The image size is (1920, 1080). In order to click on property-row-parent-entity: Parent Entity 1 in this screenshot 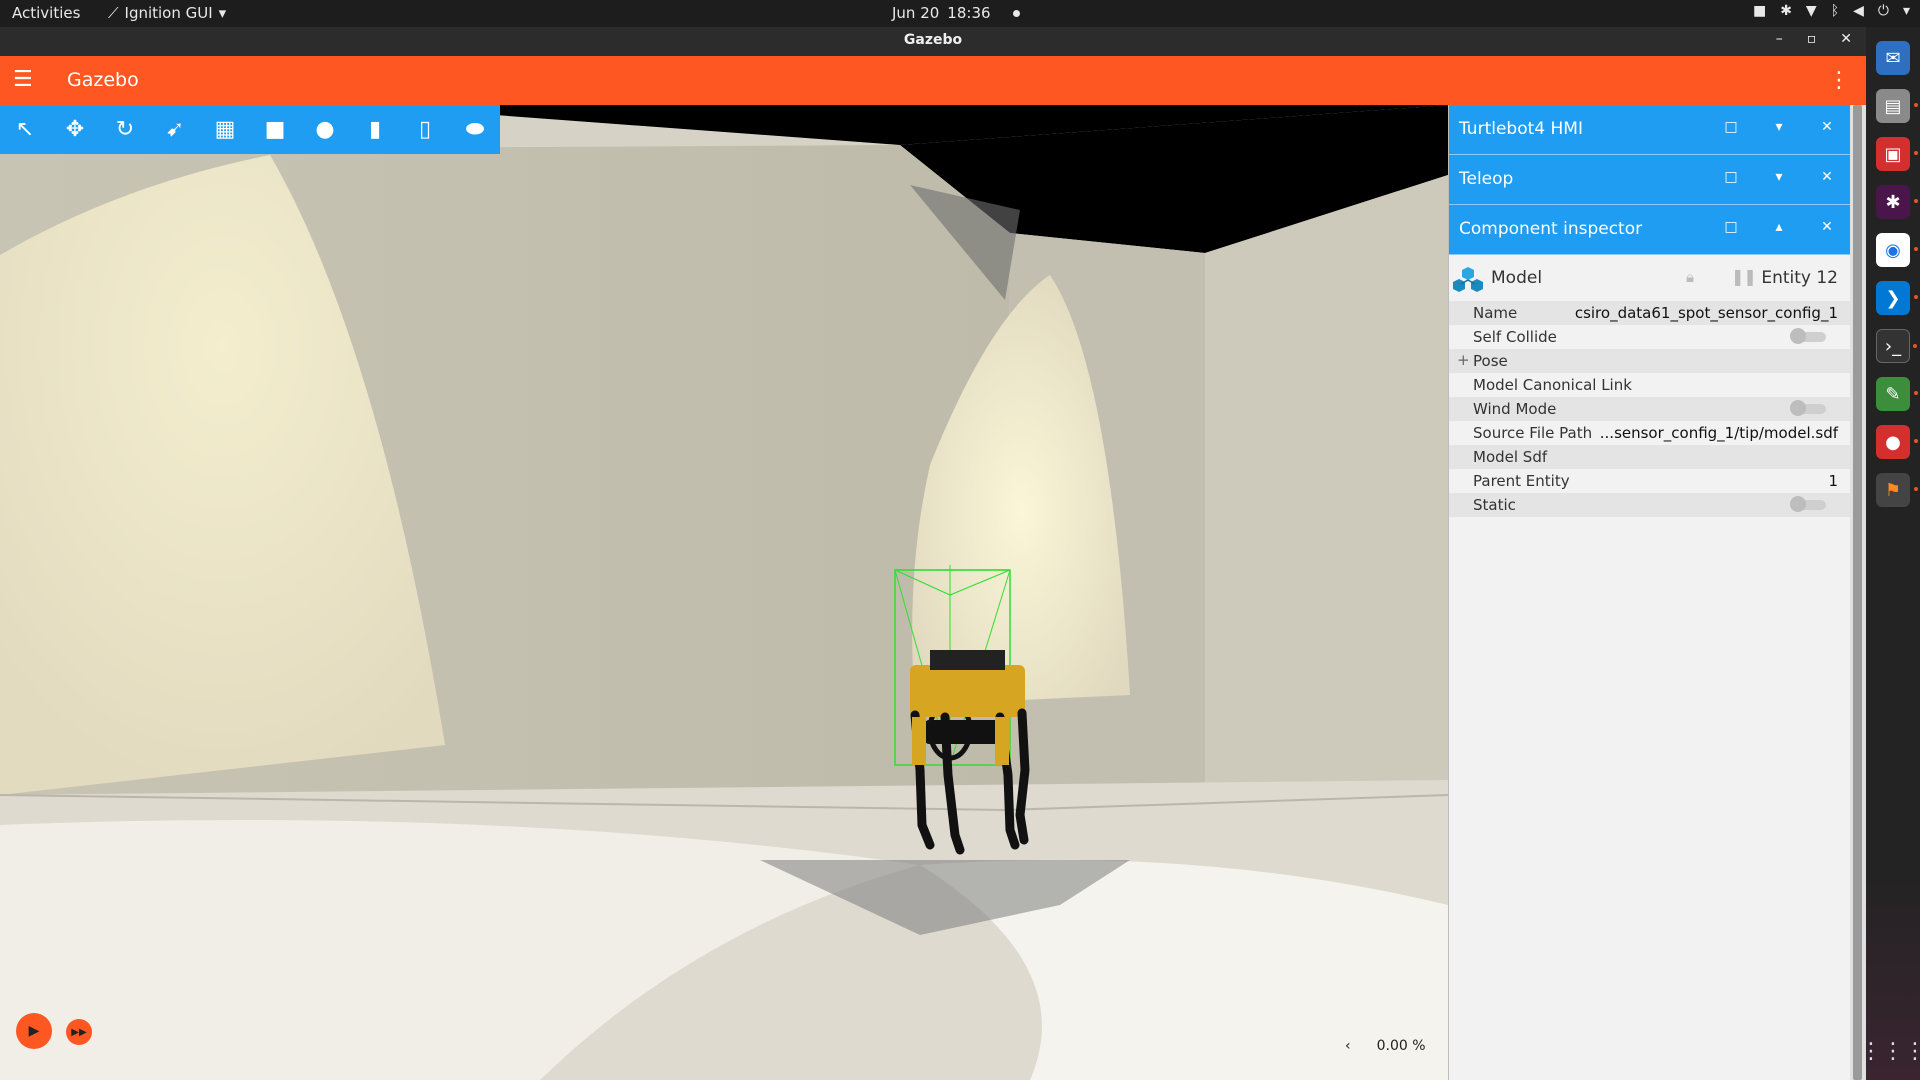, I will do `click(1649, 481)`.